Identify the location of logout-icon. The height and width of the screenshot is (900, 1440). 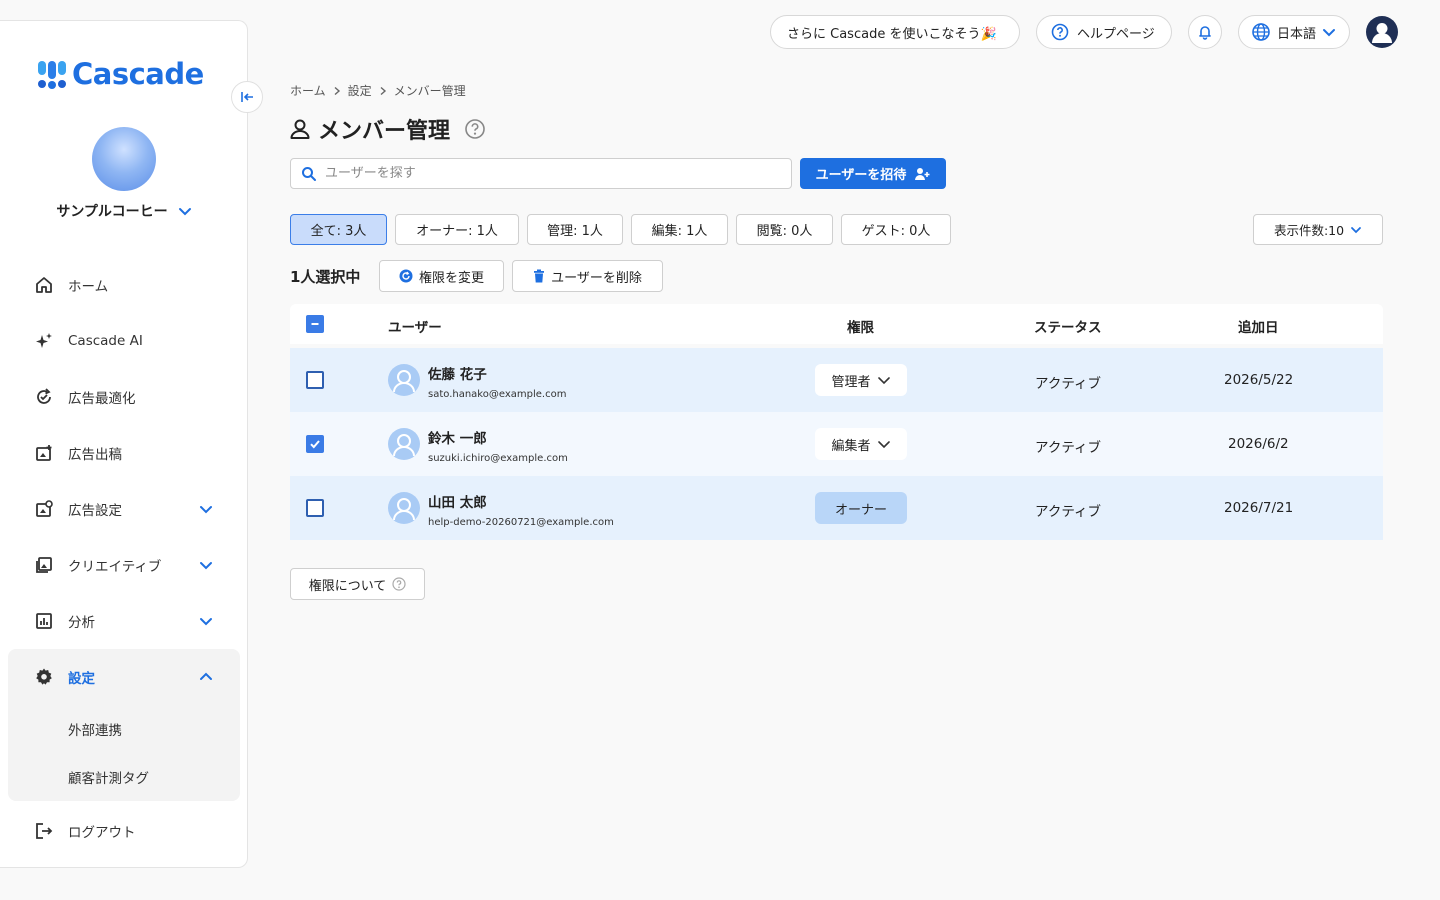
(44, 831).